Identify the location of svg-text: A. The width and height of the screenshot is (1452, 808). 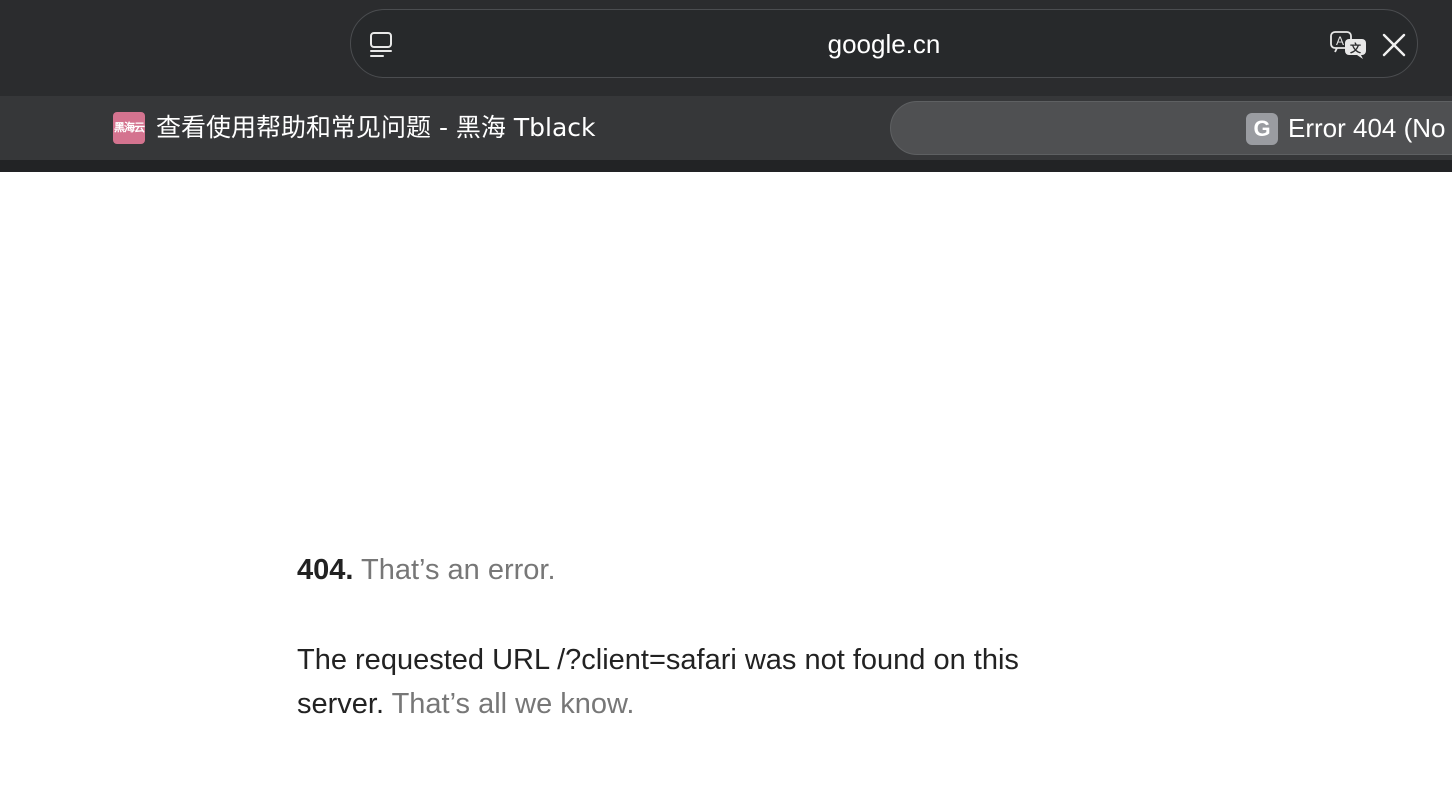
(1340, 41).